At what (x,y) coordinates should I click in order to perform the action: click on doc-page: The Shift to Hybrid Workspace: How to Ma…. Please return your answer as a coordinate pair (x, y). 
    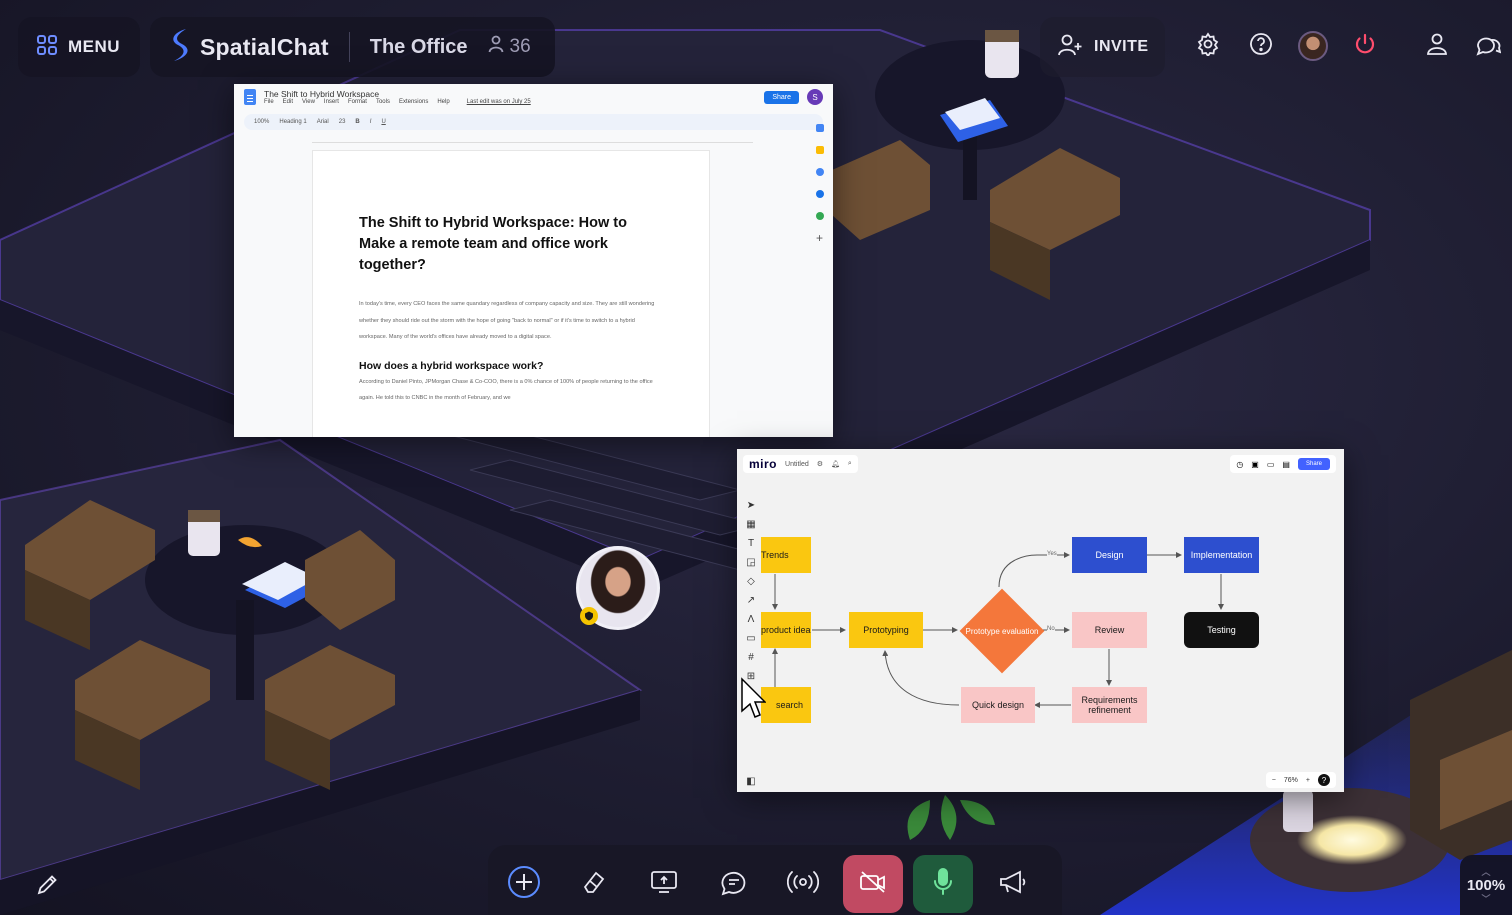
    Looking at the image, I should click on (511, 293).